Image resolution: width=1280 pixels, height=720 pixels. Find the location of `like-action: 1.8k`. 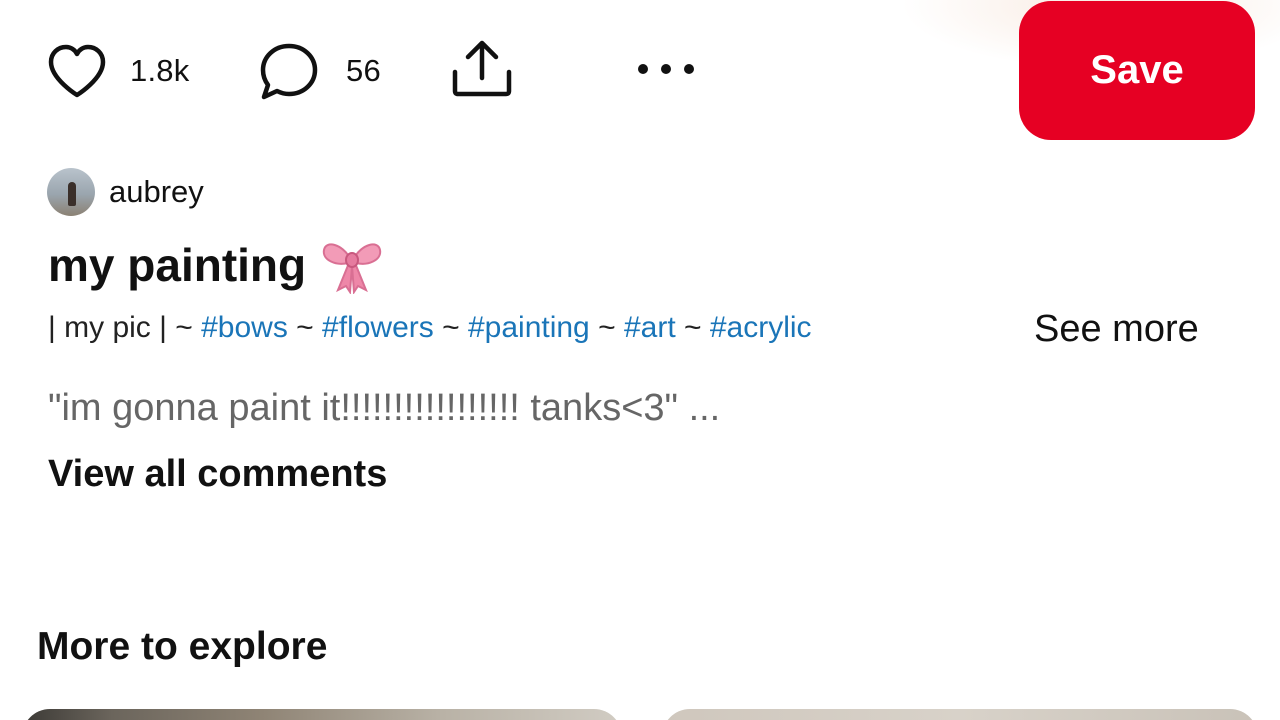

like-action: 1.8k is located at coordinates (117, 71).